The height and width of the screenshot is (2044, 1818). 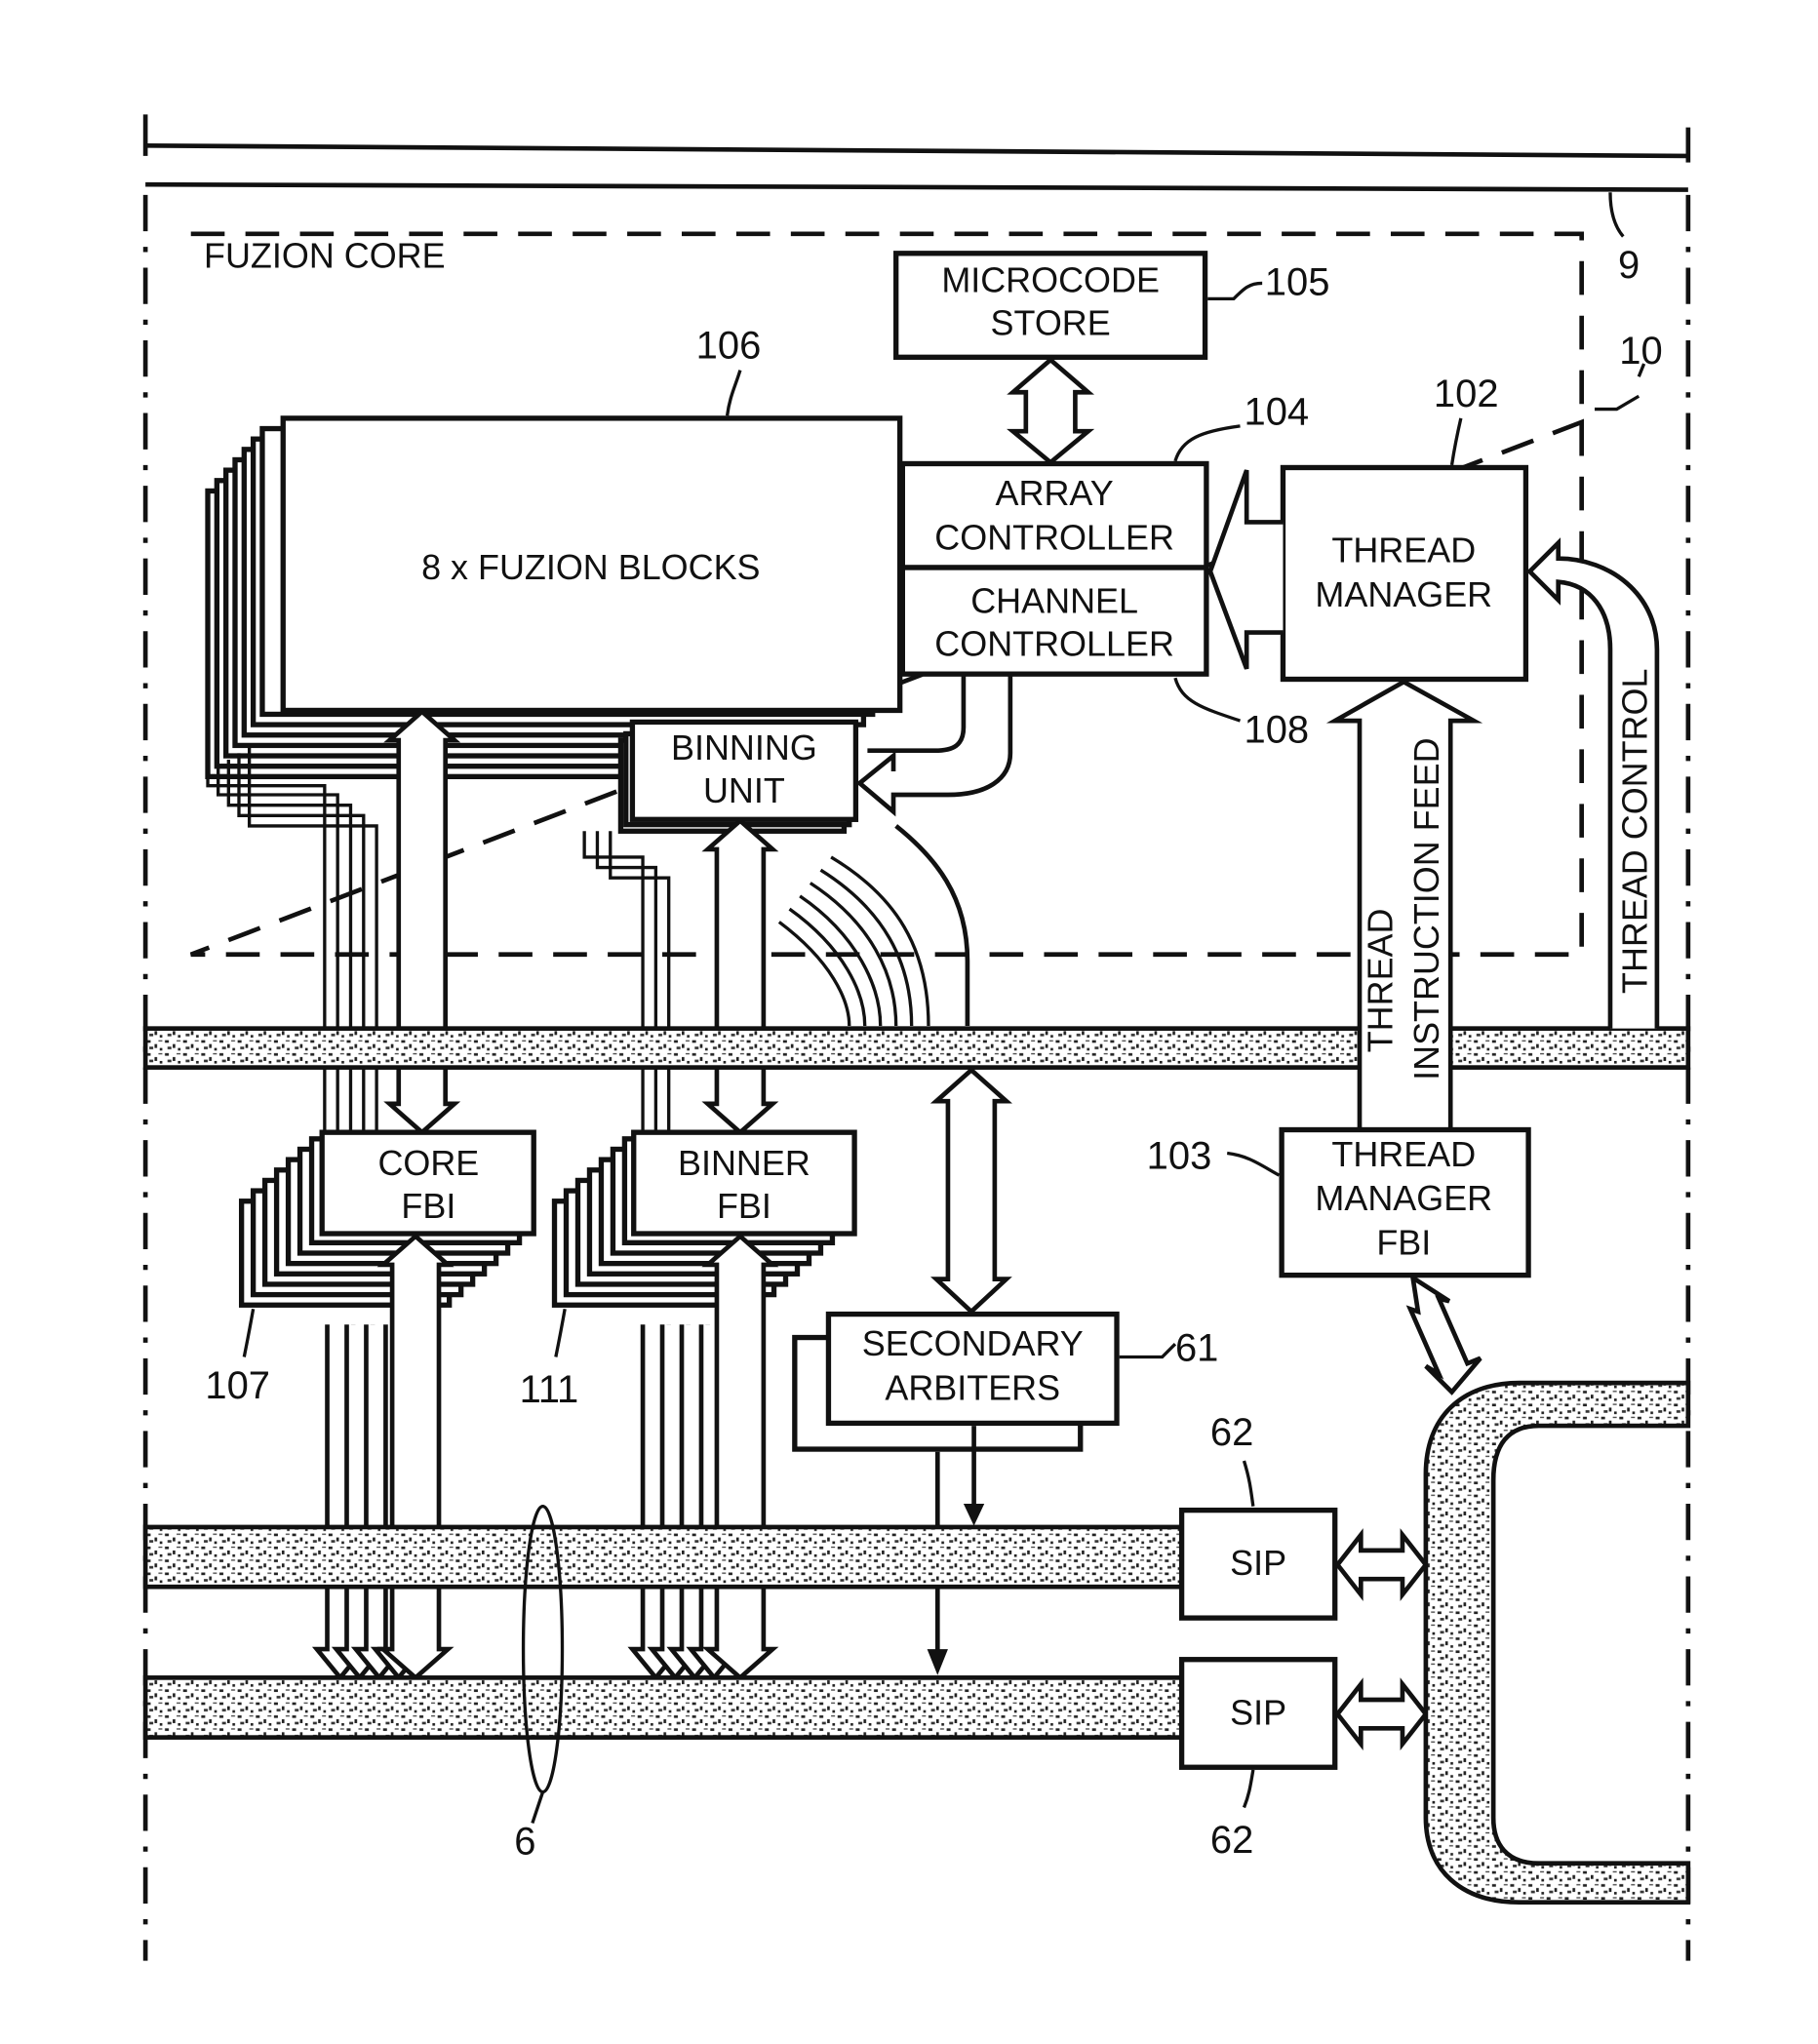 I want to click on secondary-arbiters-block: SECONDARY ARBITERS, so click(x=972, y=1369).